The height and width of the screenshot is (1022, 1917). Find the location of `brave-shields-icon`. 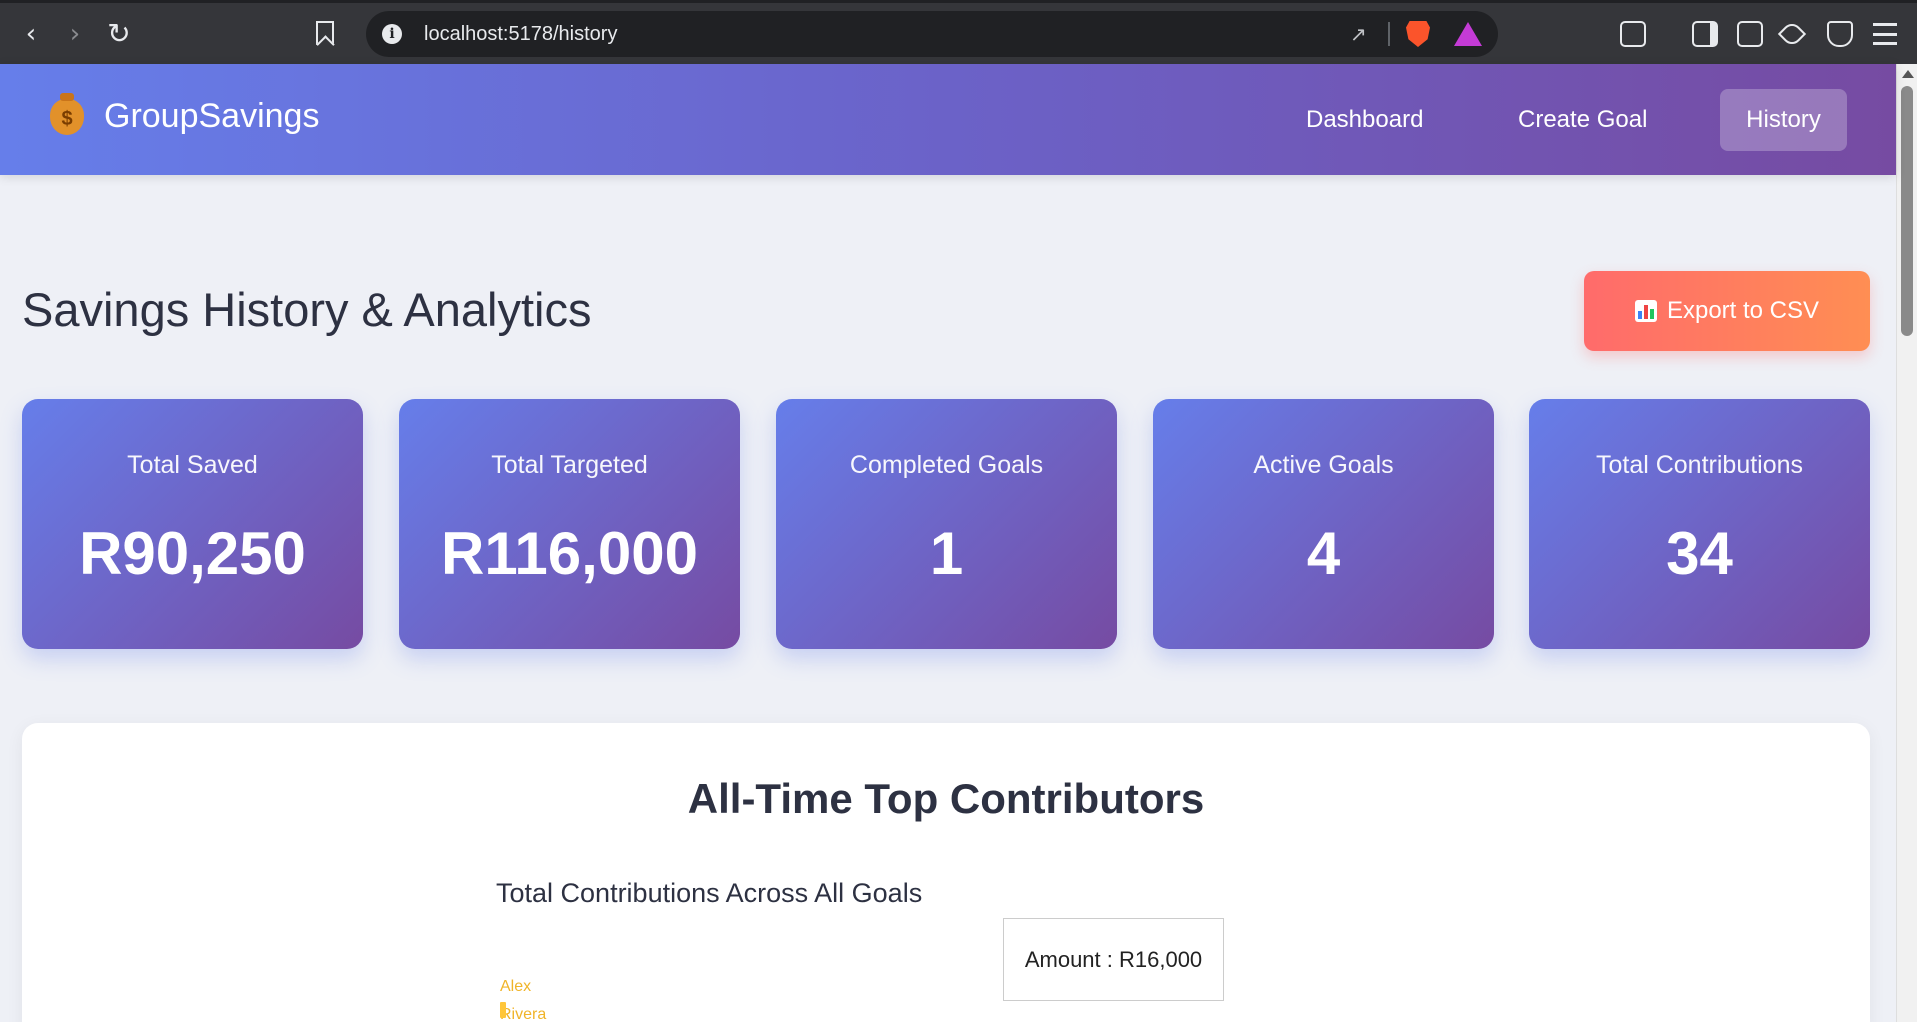

brave-shields-icon is located at coordinates (1418, 34).